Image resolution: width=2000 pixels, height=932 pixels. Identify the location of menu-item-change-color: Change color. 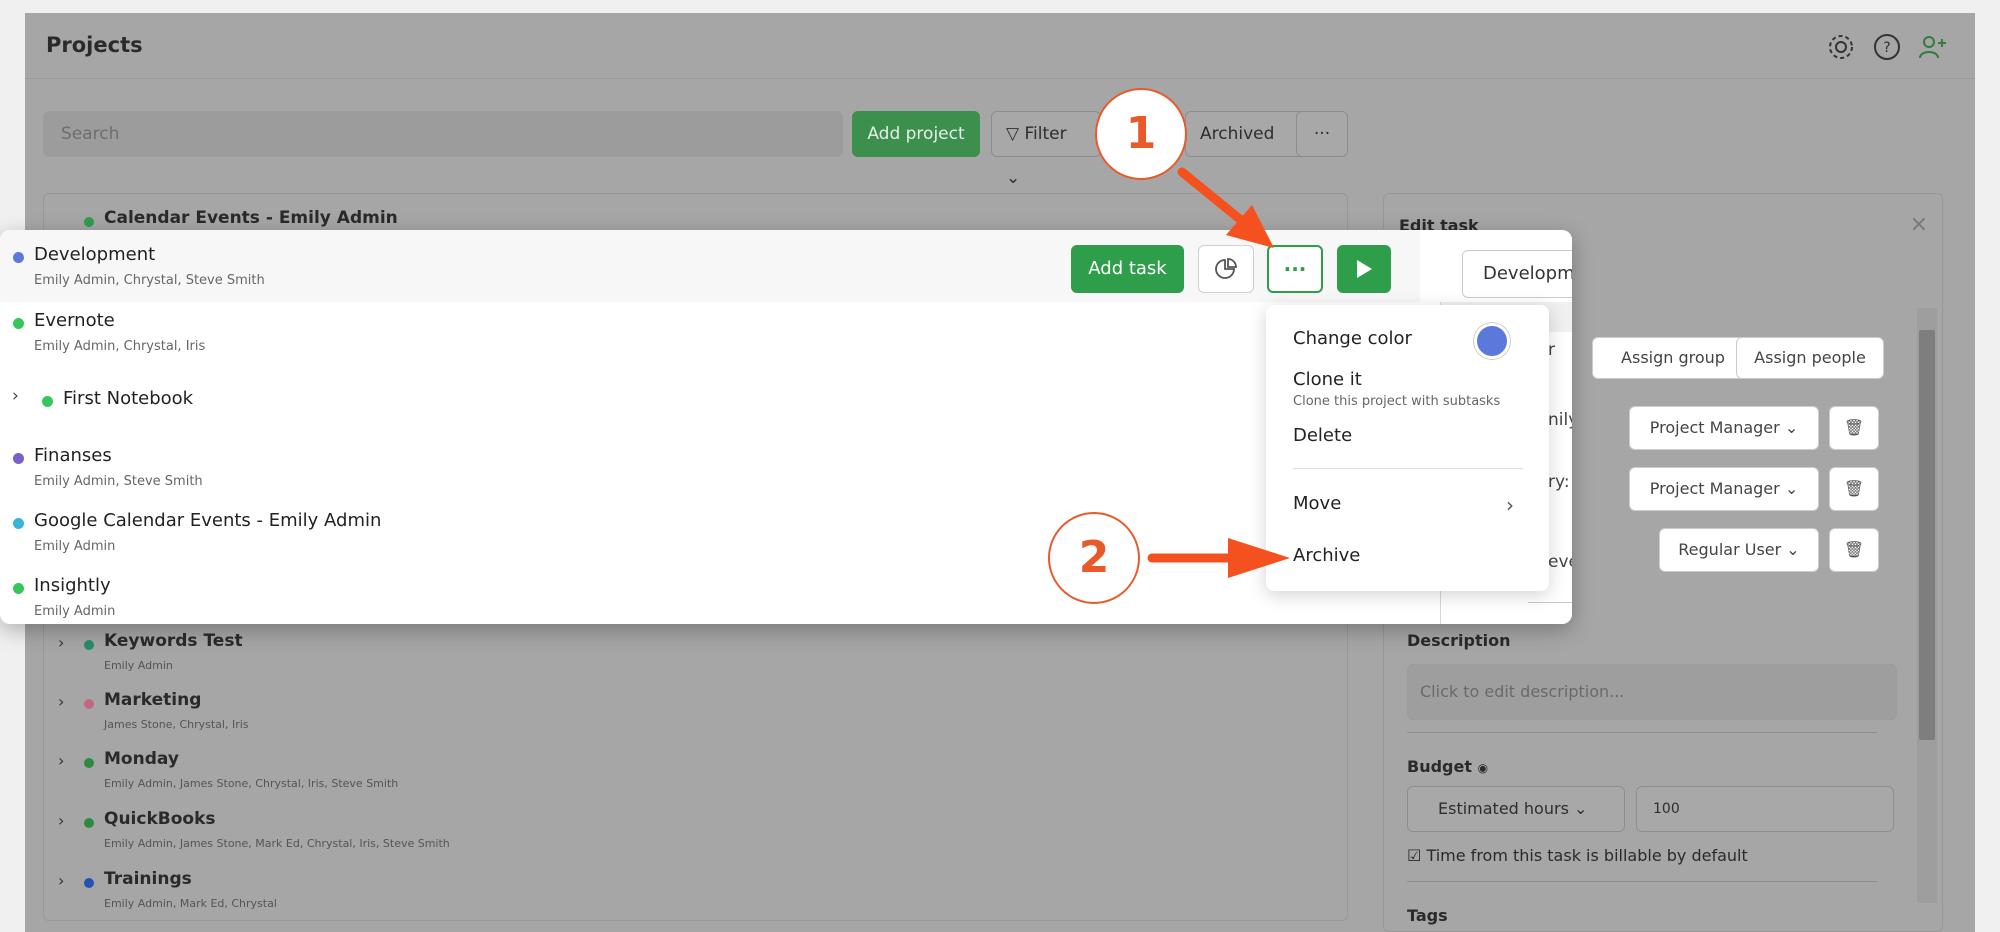
(1352, 338).